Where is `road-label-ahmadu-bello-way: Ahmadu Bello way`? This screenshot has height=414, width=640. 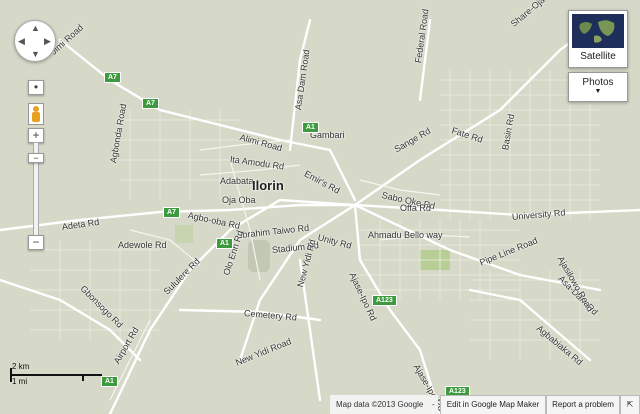
road-label-ahmadu-bello-way: Ahmadu Bello way is located at coordinates (405, 235).